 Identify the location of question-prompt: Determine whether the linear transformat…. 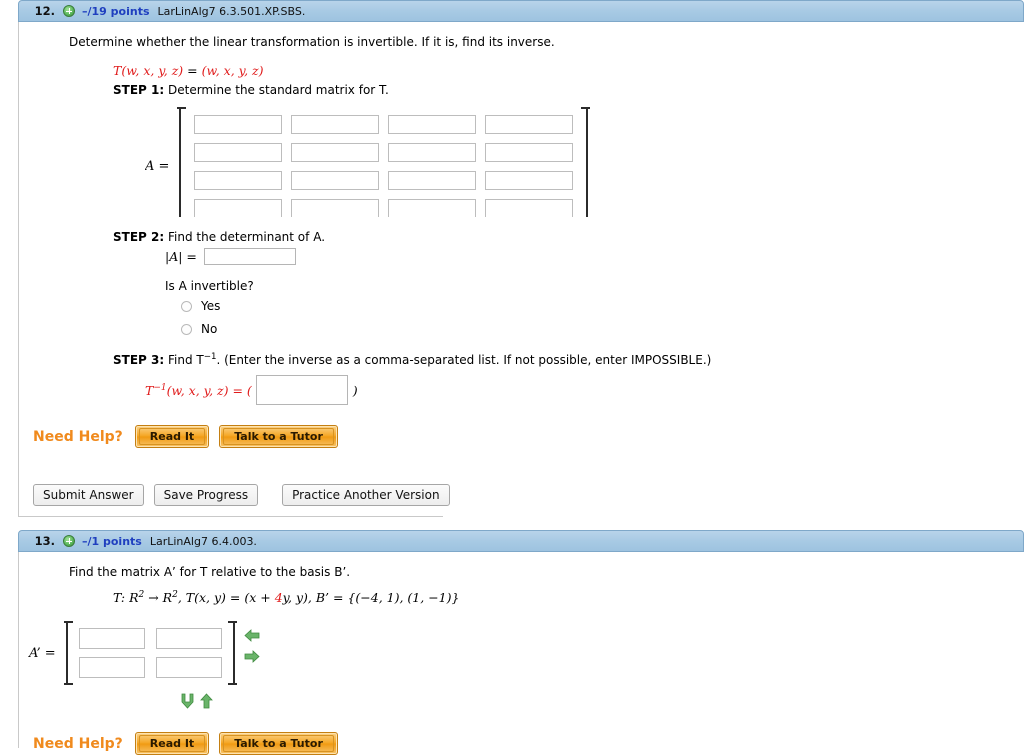
(312, 42).